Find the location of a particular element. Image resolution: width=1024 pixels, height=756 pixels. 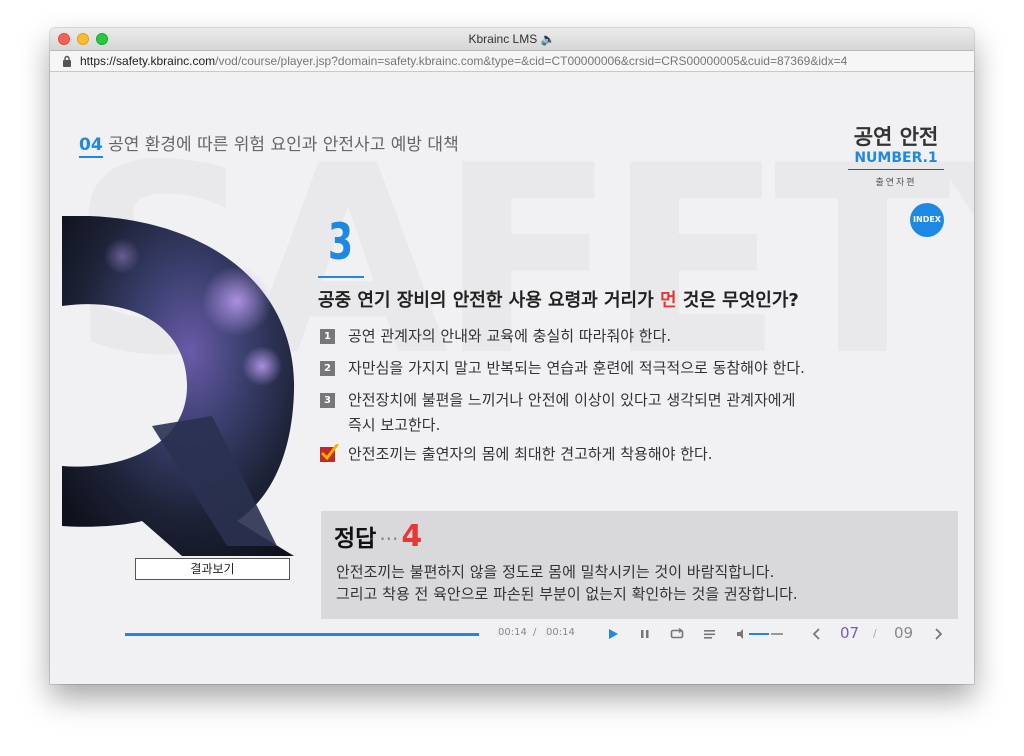

option-marker: 3 is located at coordinates (327, 400).